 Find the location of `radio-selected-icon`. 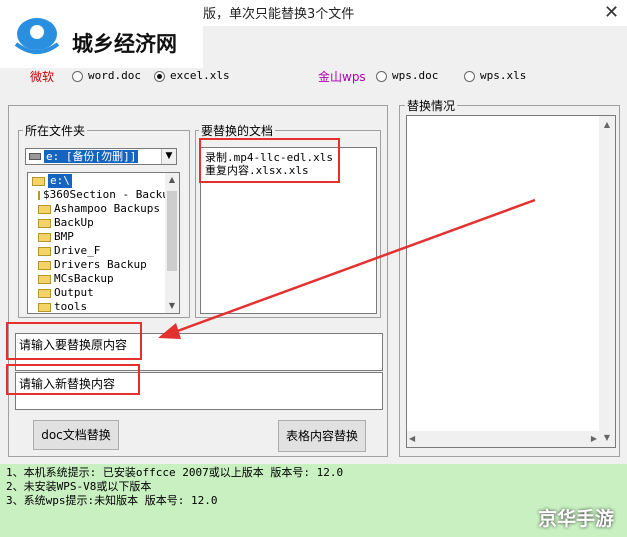

radio-selected-icon is located at coordinates (159, 76).